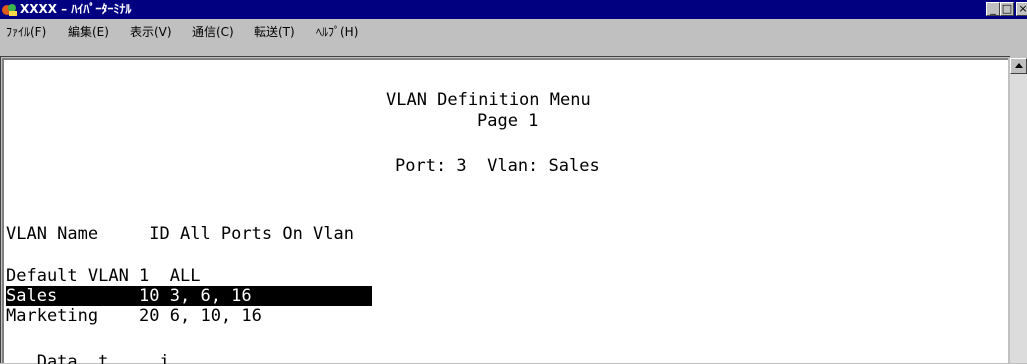  What do you see at coordinates (189, 296) in the screenshot?
I see `vlan-row-sales-selected: Sales 10 3, 6, 16` at bounding box center [189, 296].